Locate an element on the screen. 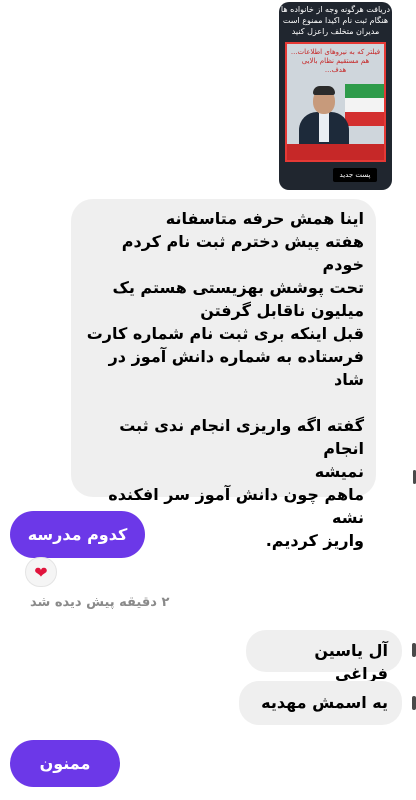 This screenshot has width=416, height=800. news-ticker-bar is located at coordinates (335, 152).